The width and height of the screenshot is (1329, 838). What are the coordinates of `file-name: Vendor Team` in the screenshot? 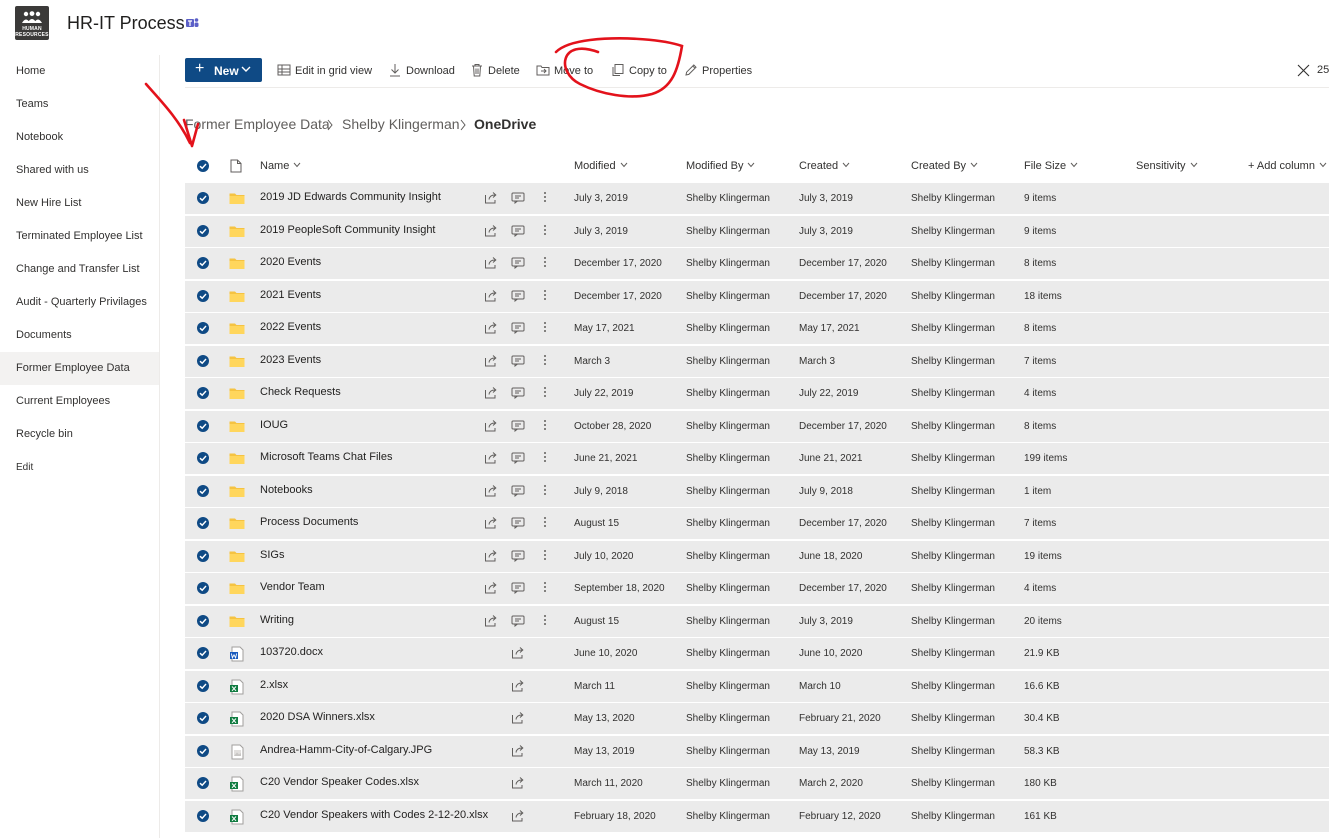 It's located at (292, 587).